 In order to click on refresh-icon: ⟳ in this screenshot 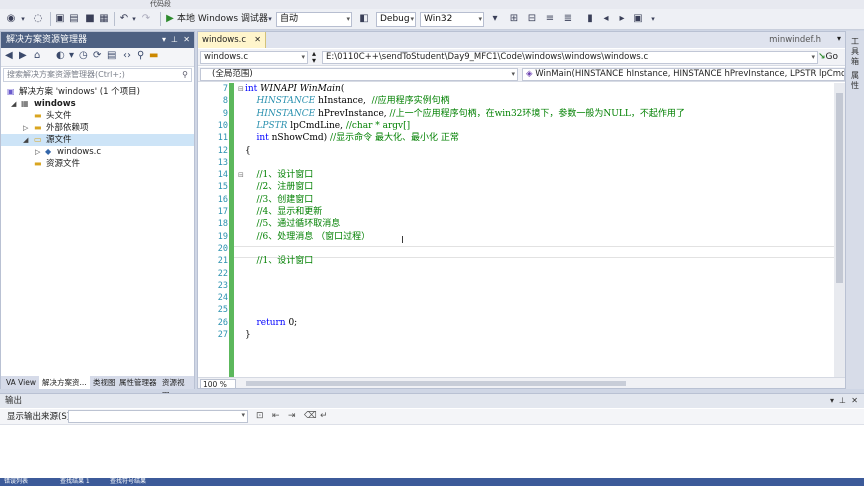, I will do `click(97, 55)`.